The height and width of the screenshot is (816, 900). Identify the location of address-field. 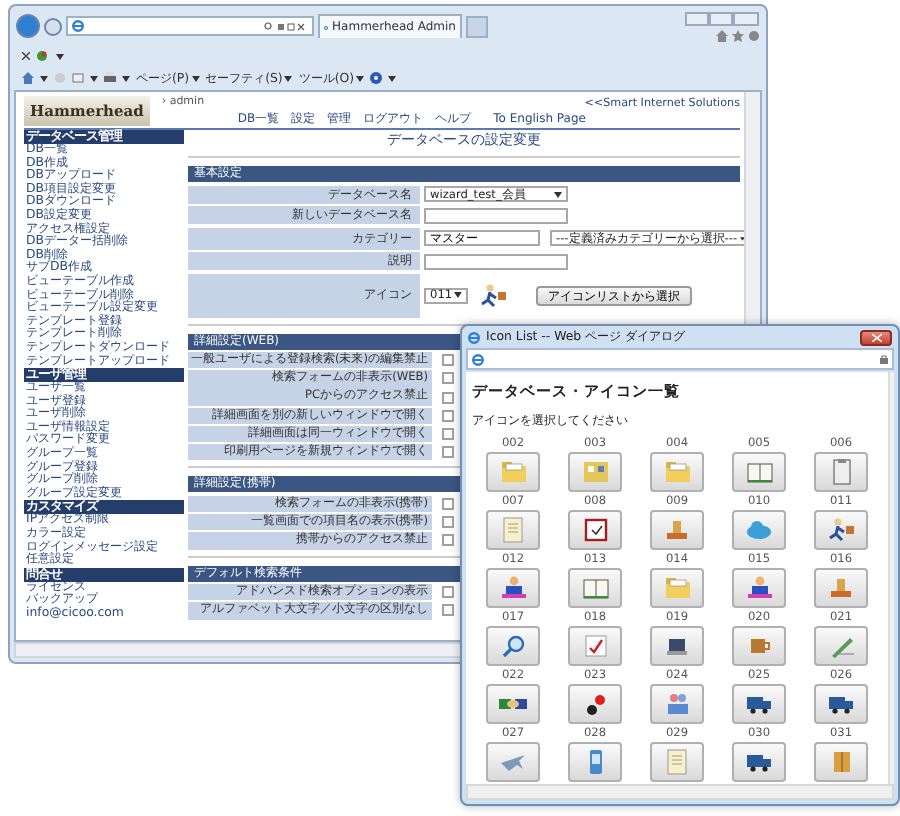
(190, 26).